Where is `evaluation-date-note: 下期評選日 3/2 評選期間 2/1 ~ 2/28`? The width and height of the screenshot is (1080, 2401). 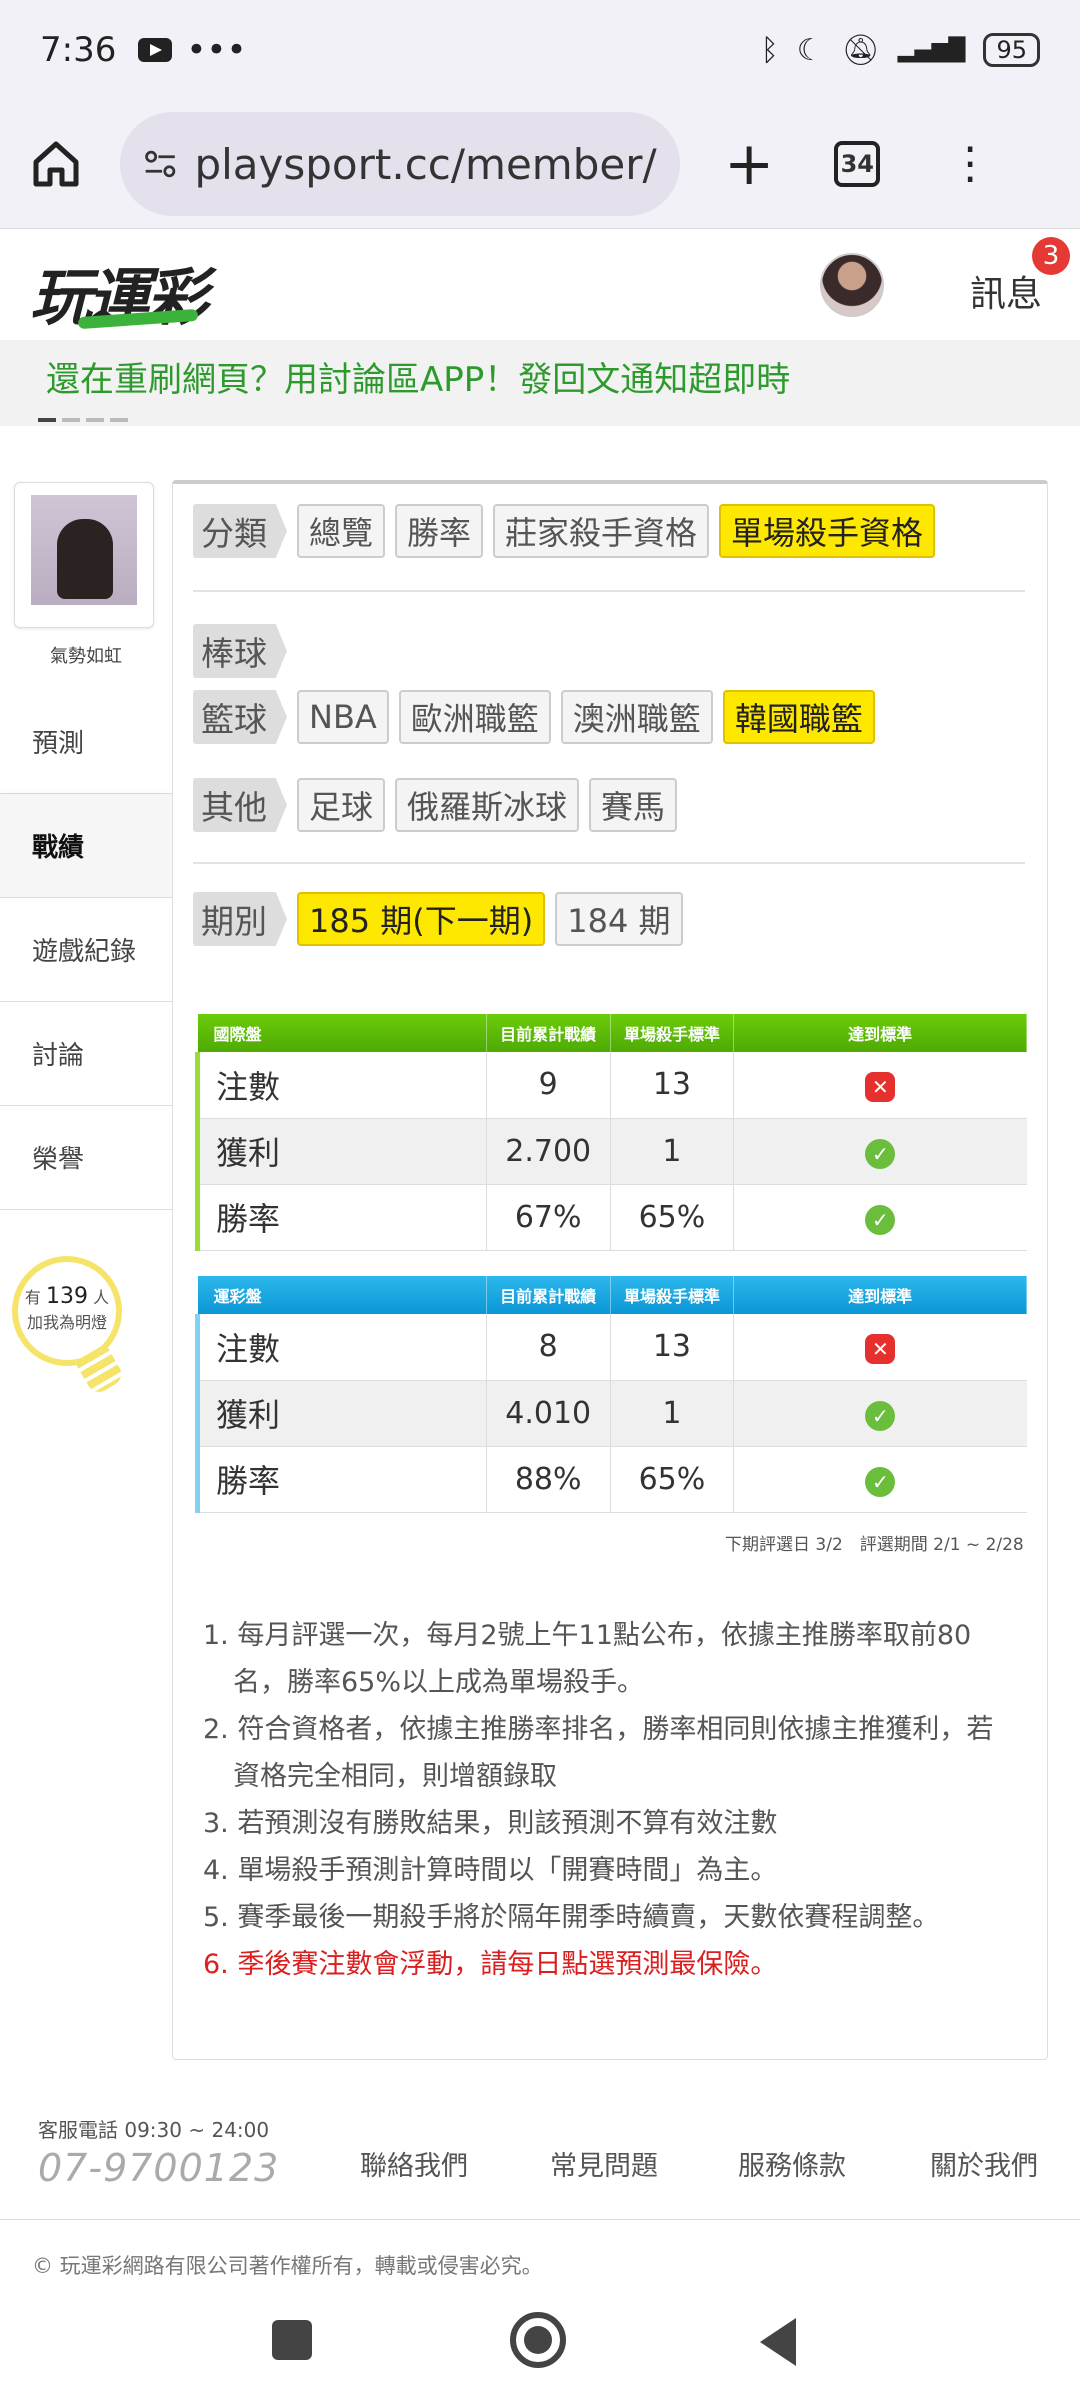
evaluation-date-note: 下期評選日 3/2 評選期間 2/1 ~ 2/28 is located at coordinates (874, 1545).